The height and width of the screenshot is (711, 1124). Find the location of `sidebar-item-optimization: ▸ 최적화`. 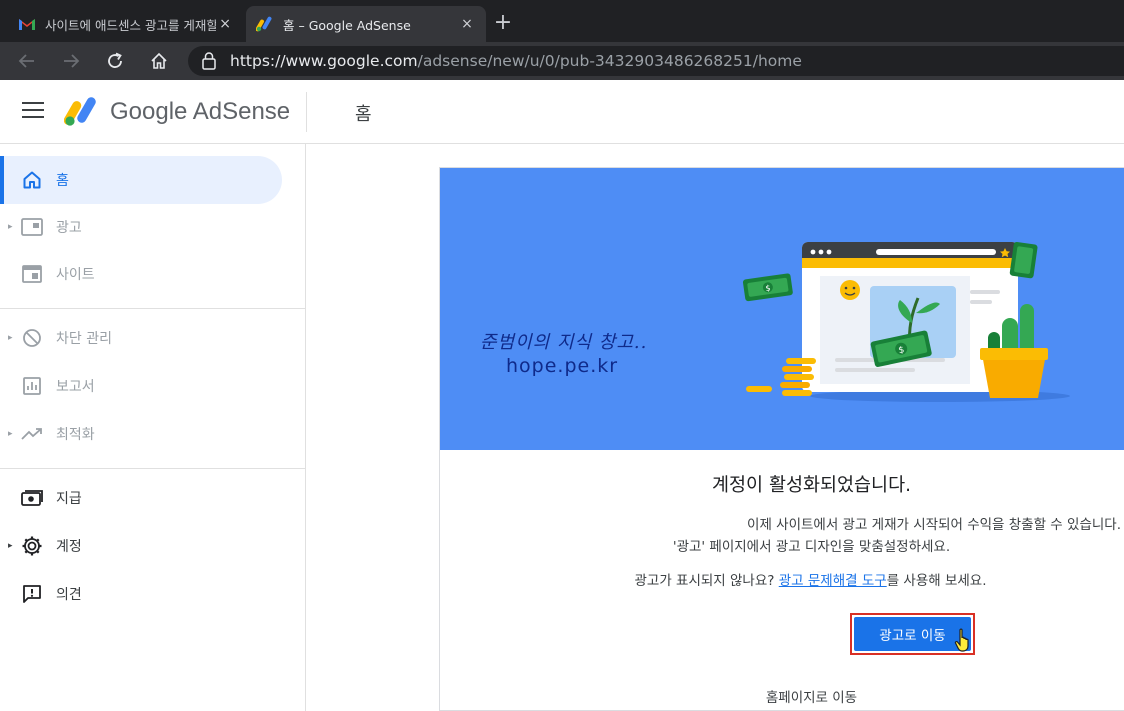

sidebar-item-optimization: ▸ 최적화 is located at coordinates (141, 434).